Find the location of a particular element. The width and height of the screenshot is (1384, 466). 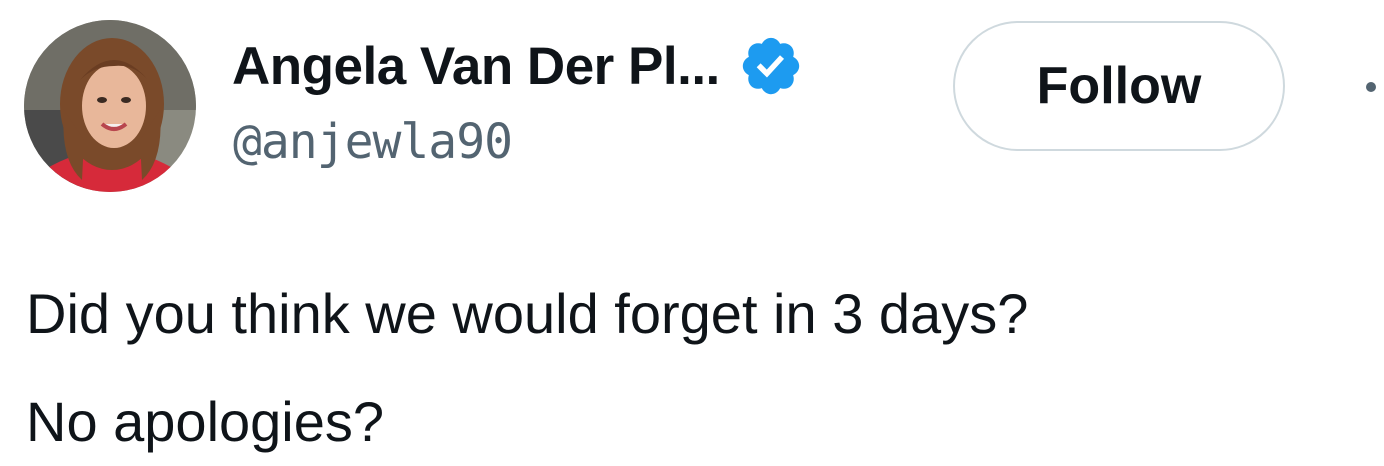

tweet-text-line: Did you think we would forget in 3 days? is located at coordinates (527, 313).